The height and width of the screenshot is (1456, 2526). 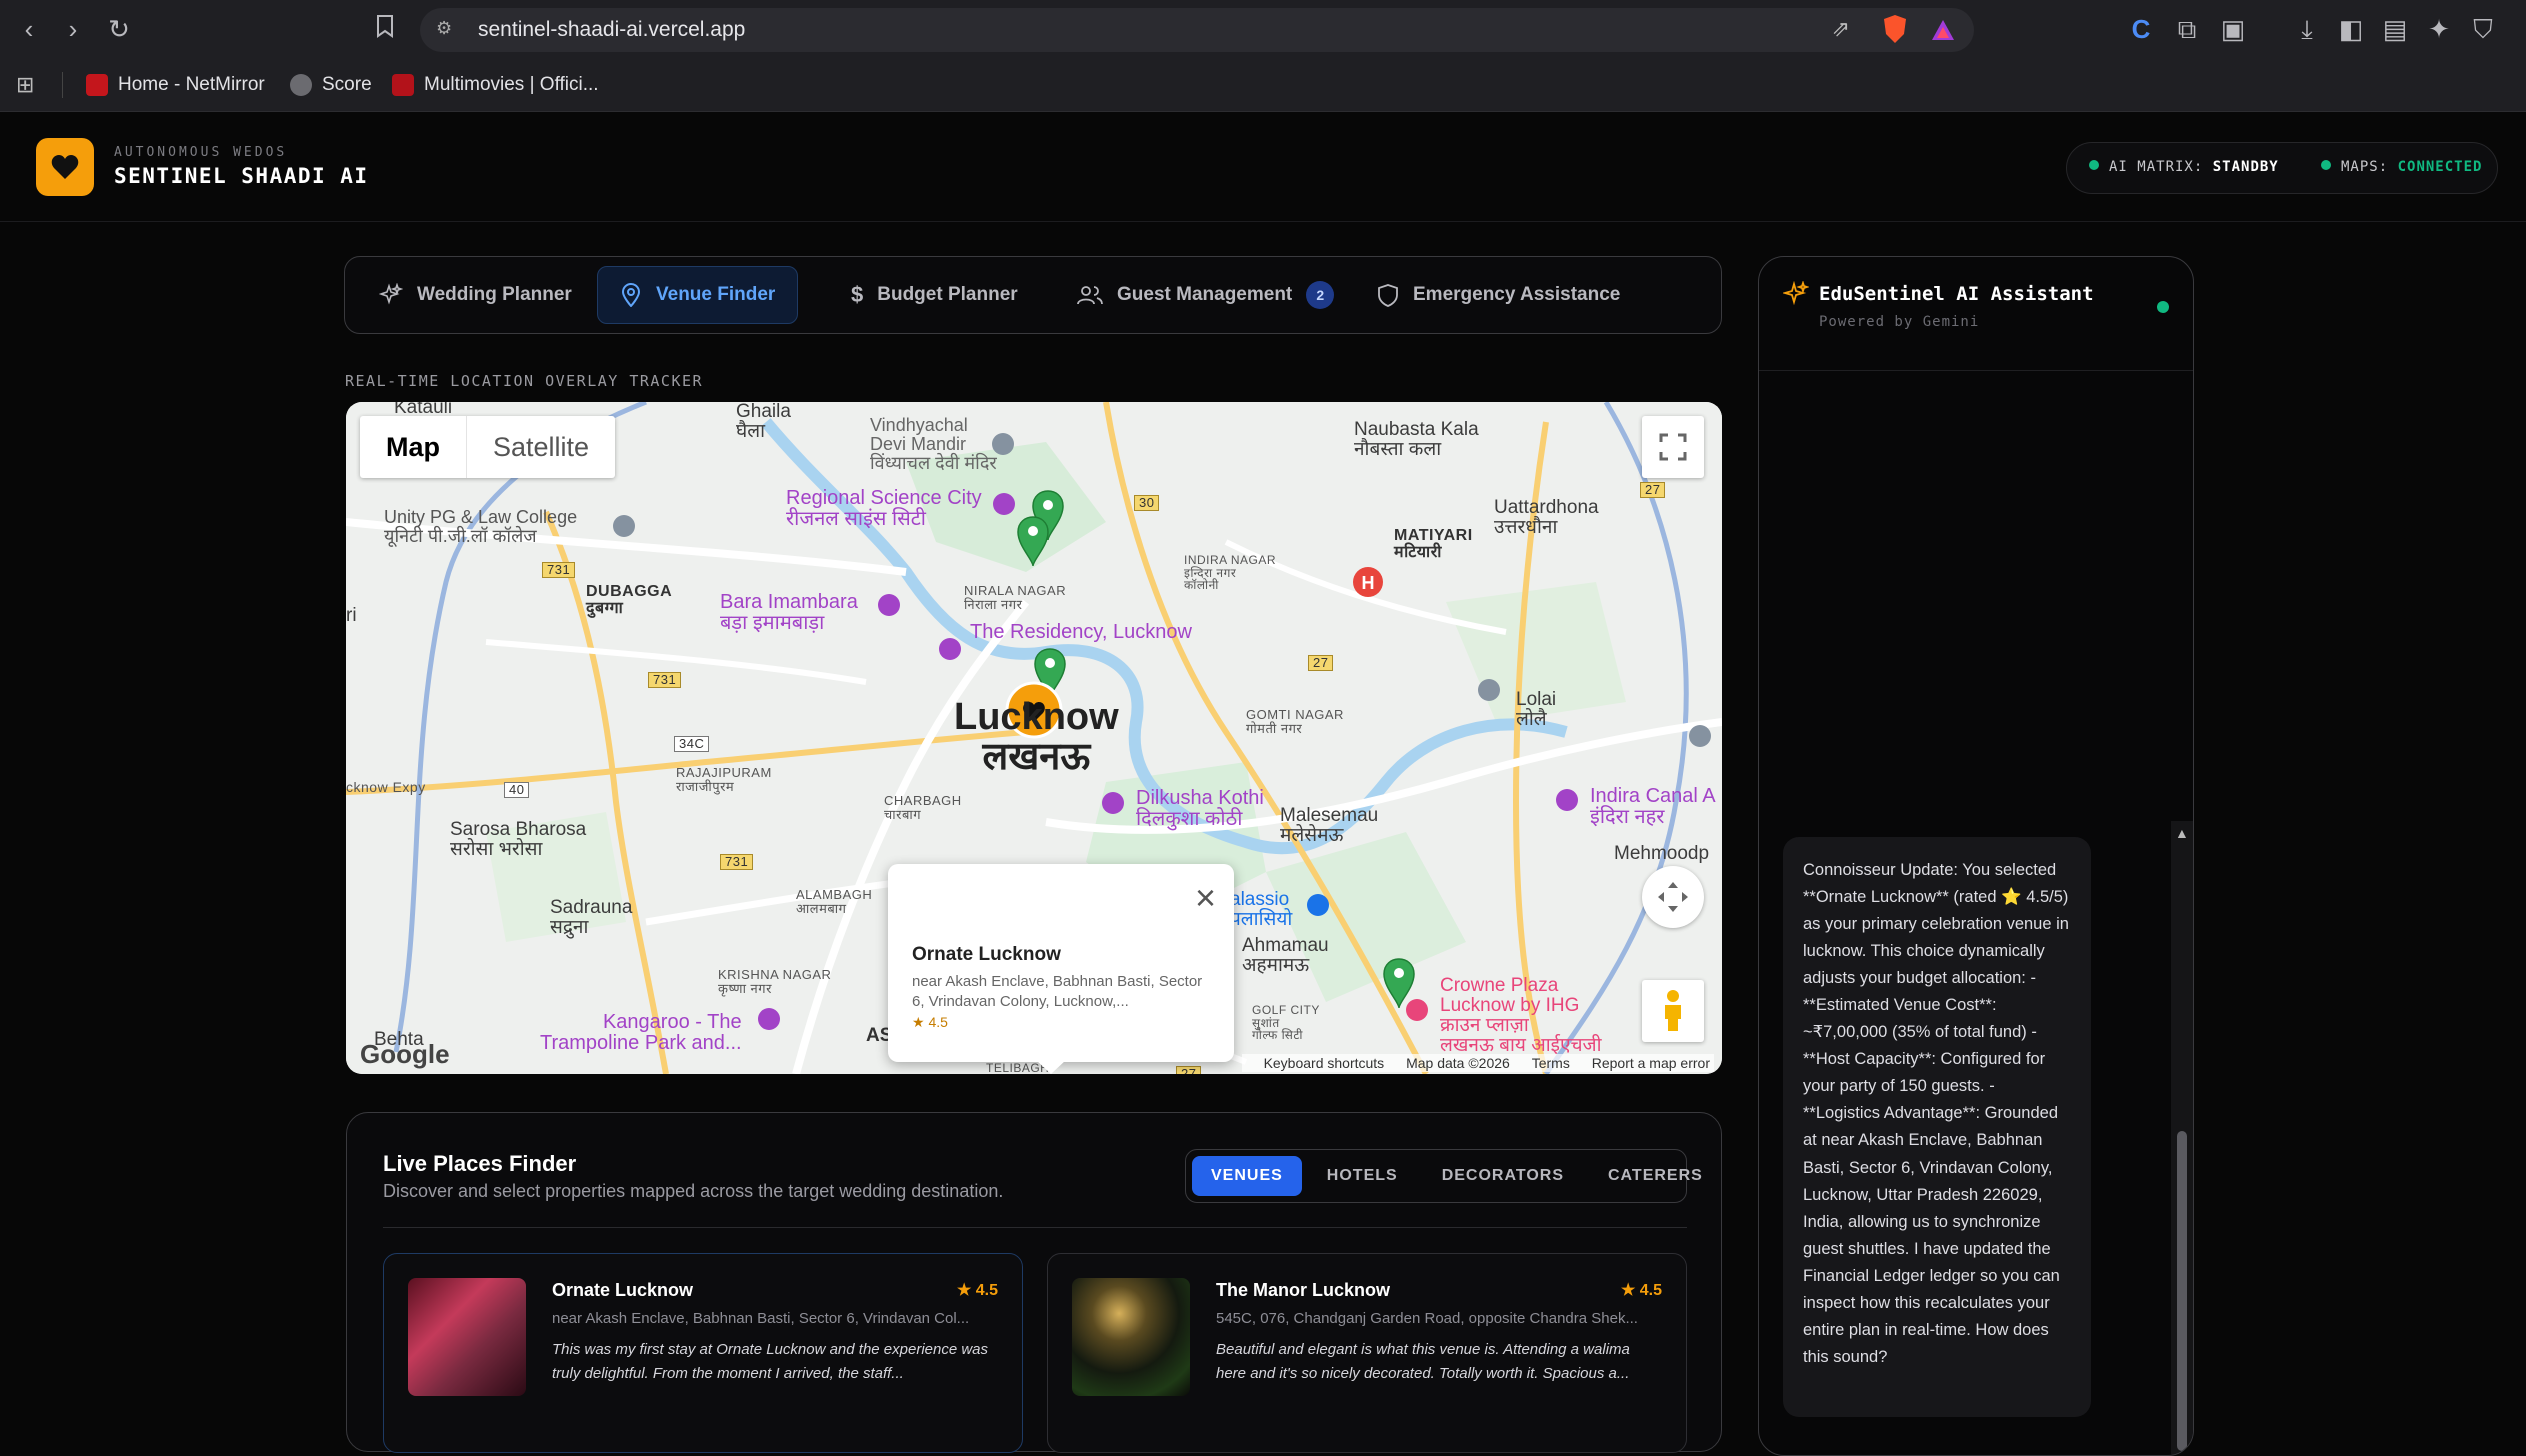 I want to click on road-shield: 30, so click(x=1147, y=503).